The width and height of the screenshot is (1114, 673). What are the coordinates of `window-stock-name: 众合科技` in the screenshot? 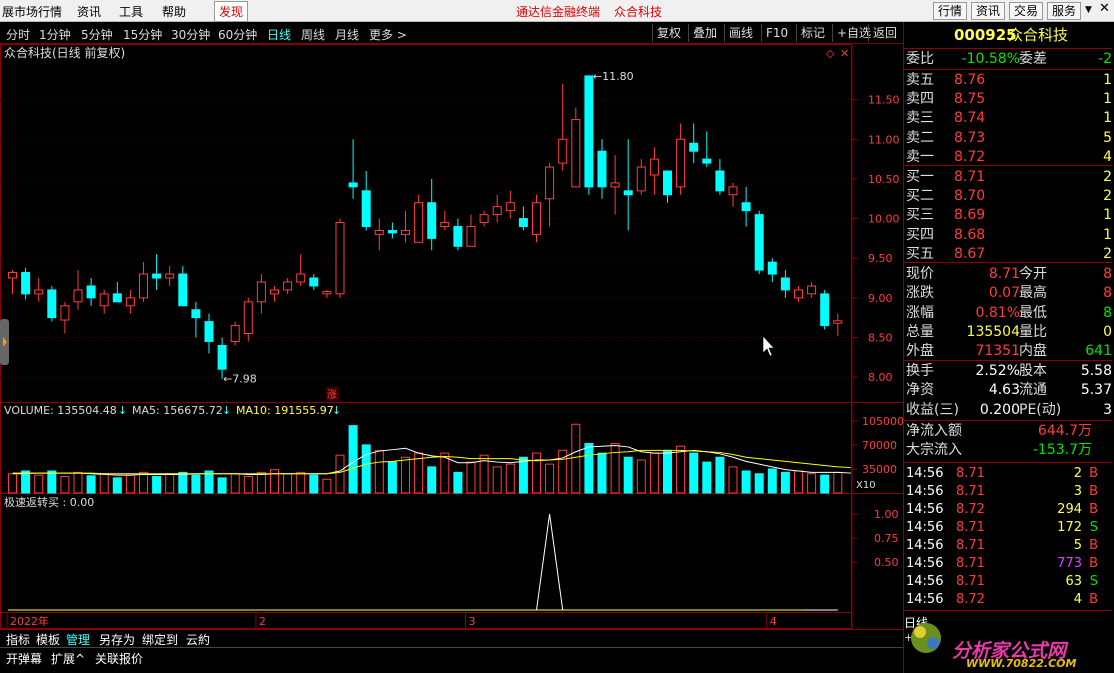 It's located at (638, 12).